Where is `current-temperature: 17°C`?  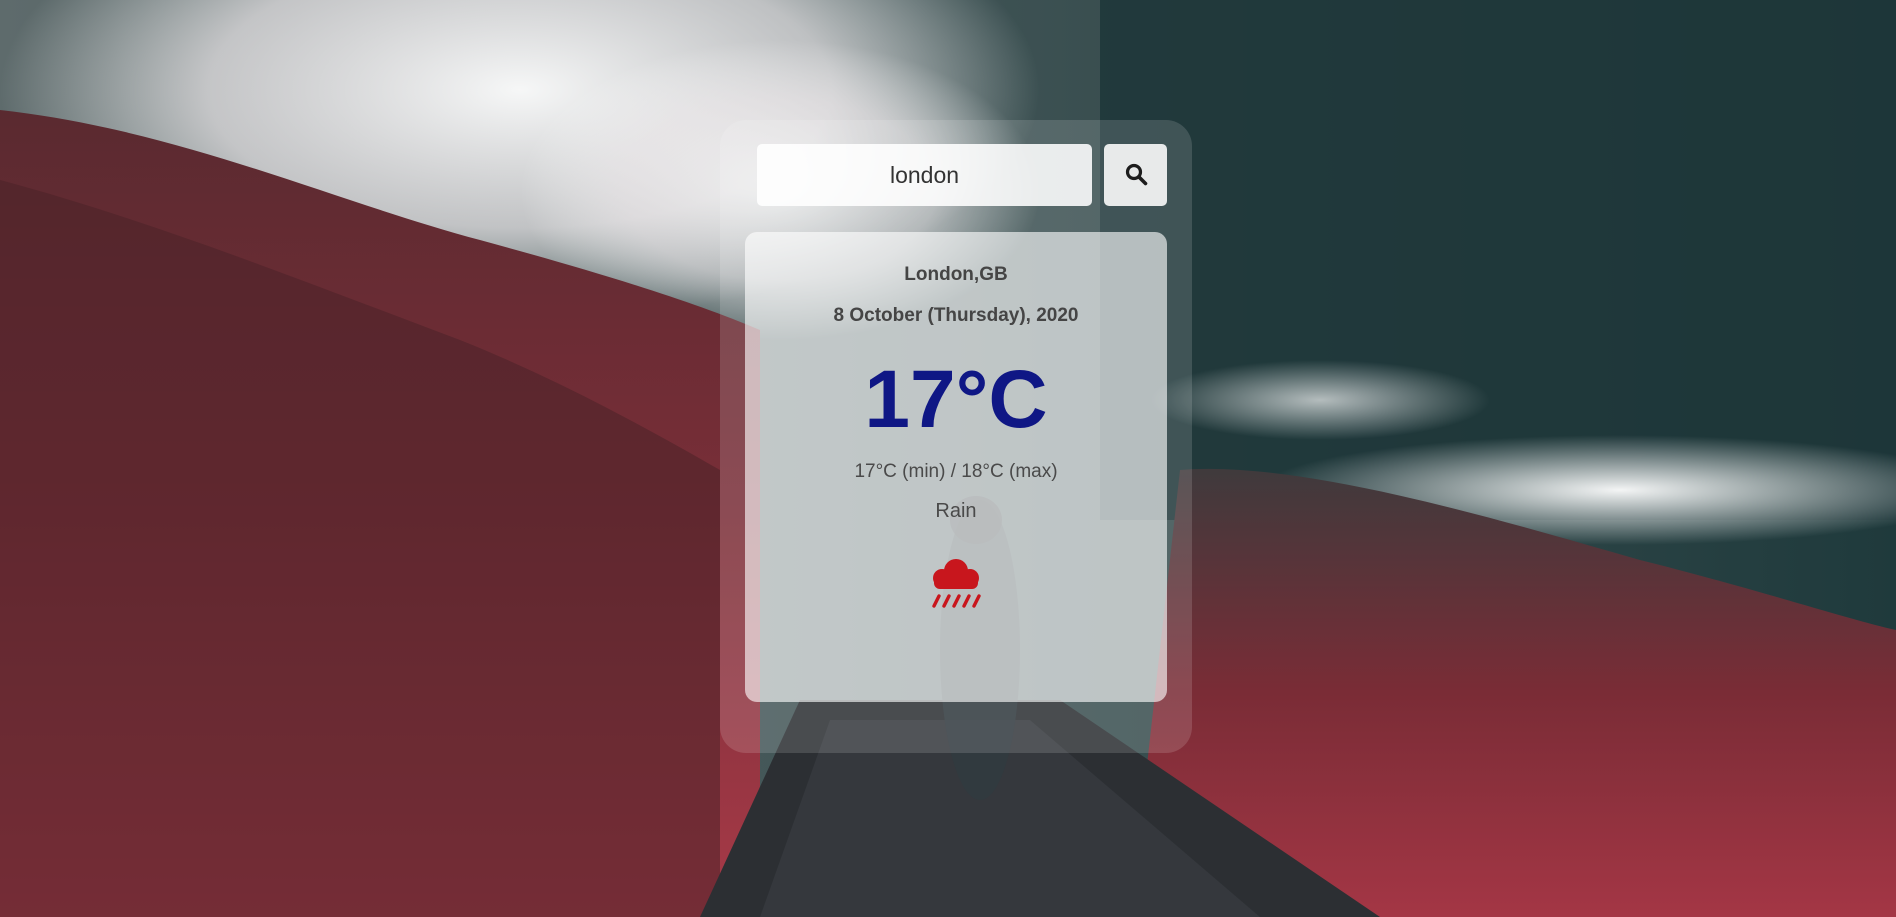
current-temperature: 17°C is located at coordinates (956, 399).